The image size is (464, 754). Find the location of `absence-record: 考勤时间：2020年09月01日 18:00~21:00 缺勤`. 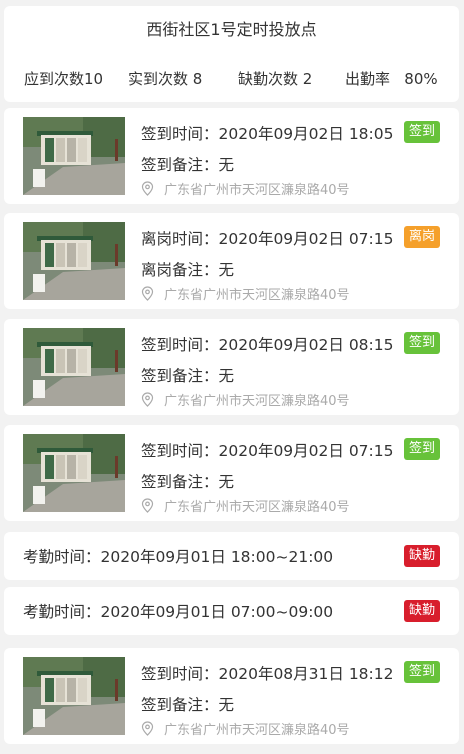

absence-record: 考勤时间：2020年09月01日 18:00~21:00 缺勤 is located at coordinates (231, 556).